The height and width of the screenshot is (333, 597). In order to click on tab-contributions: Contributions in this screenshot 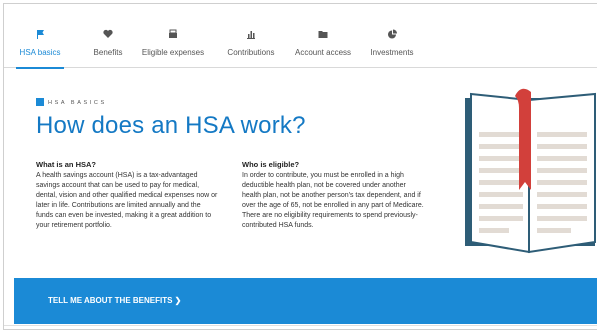, I will do `click(251, 48)`.